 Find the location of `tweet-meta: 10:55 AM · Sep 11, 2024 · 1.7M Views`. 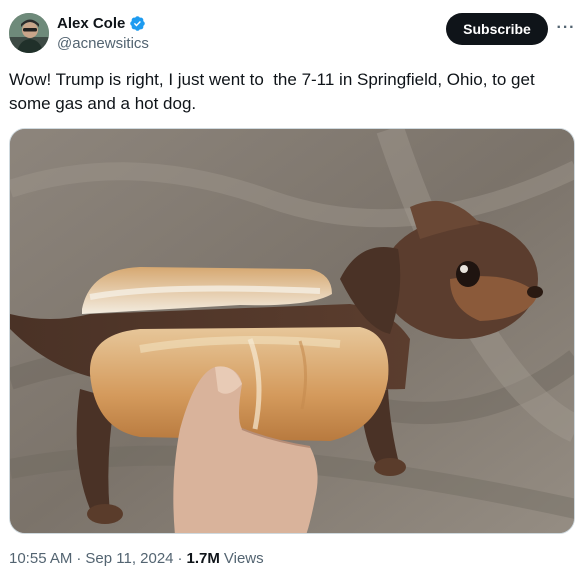

tweet-meta: 10:55 AM · Sep 11, 2024 · 1.7M Views is located at coordinates (136, 558).